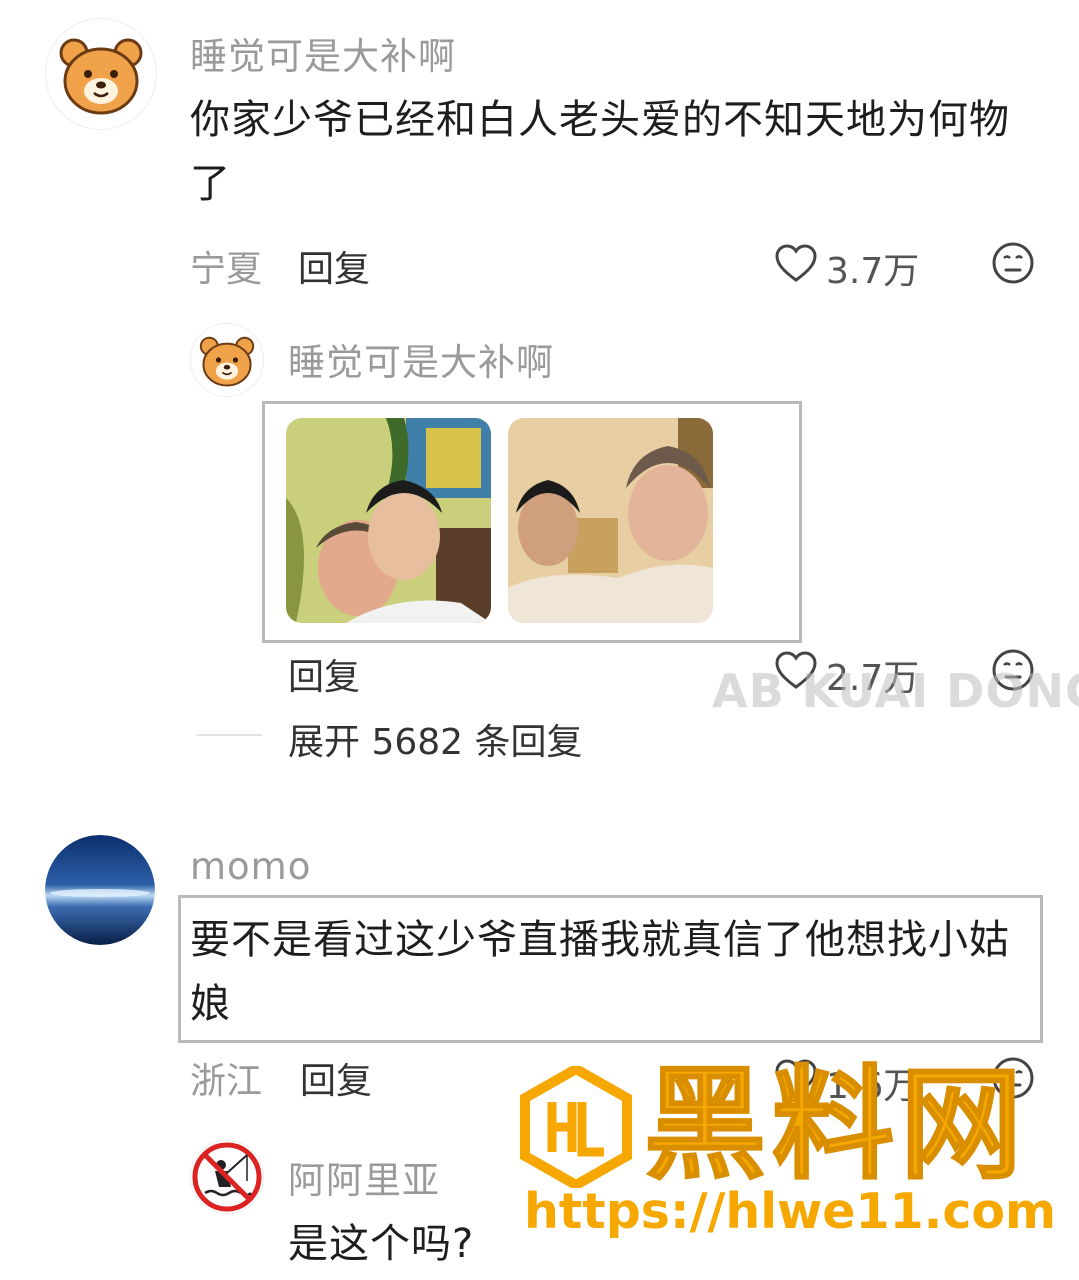 Image resolution: width=1079 pixels, height=1280 pixels. Describe the element at coordinates (796, 263) in the screenshot. I see `heart-icon` at that location.